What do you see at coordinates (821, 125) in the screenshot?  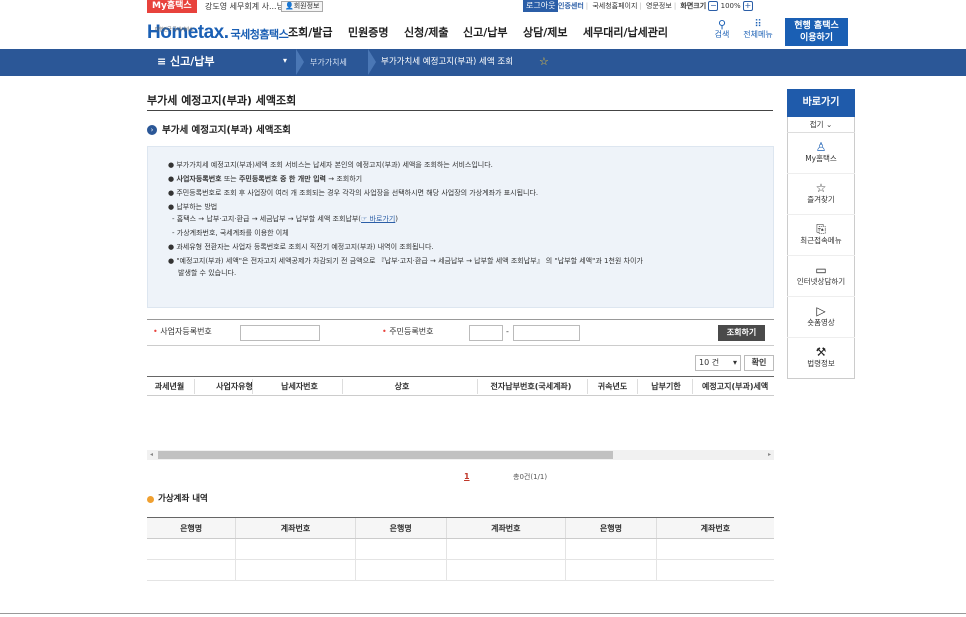 I see `quick-menu-fold-button: 접기 ⌄` at bounding box center [821, 125].